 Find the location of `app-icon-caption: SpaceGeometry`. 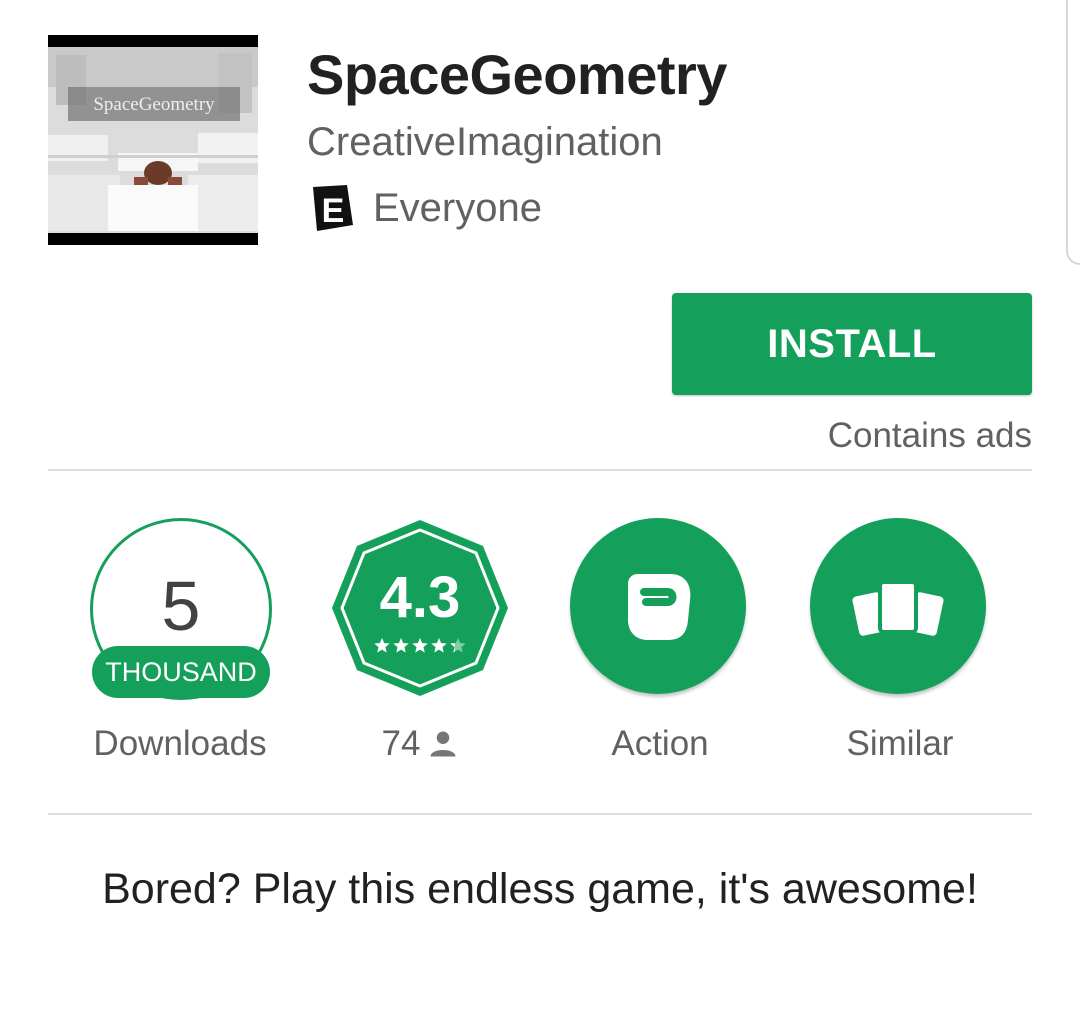

app-icon-caption: SpaceGeometry is located at coordinates (154, 104).